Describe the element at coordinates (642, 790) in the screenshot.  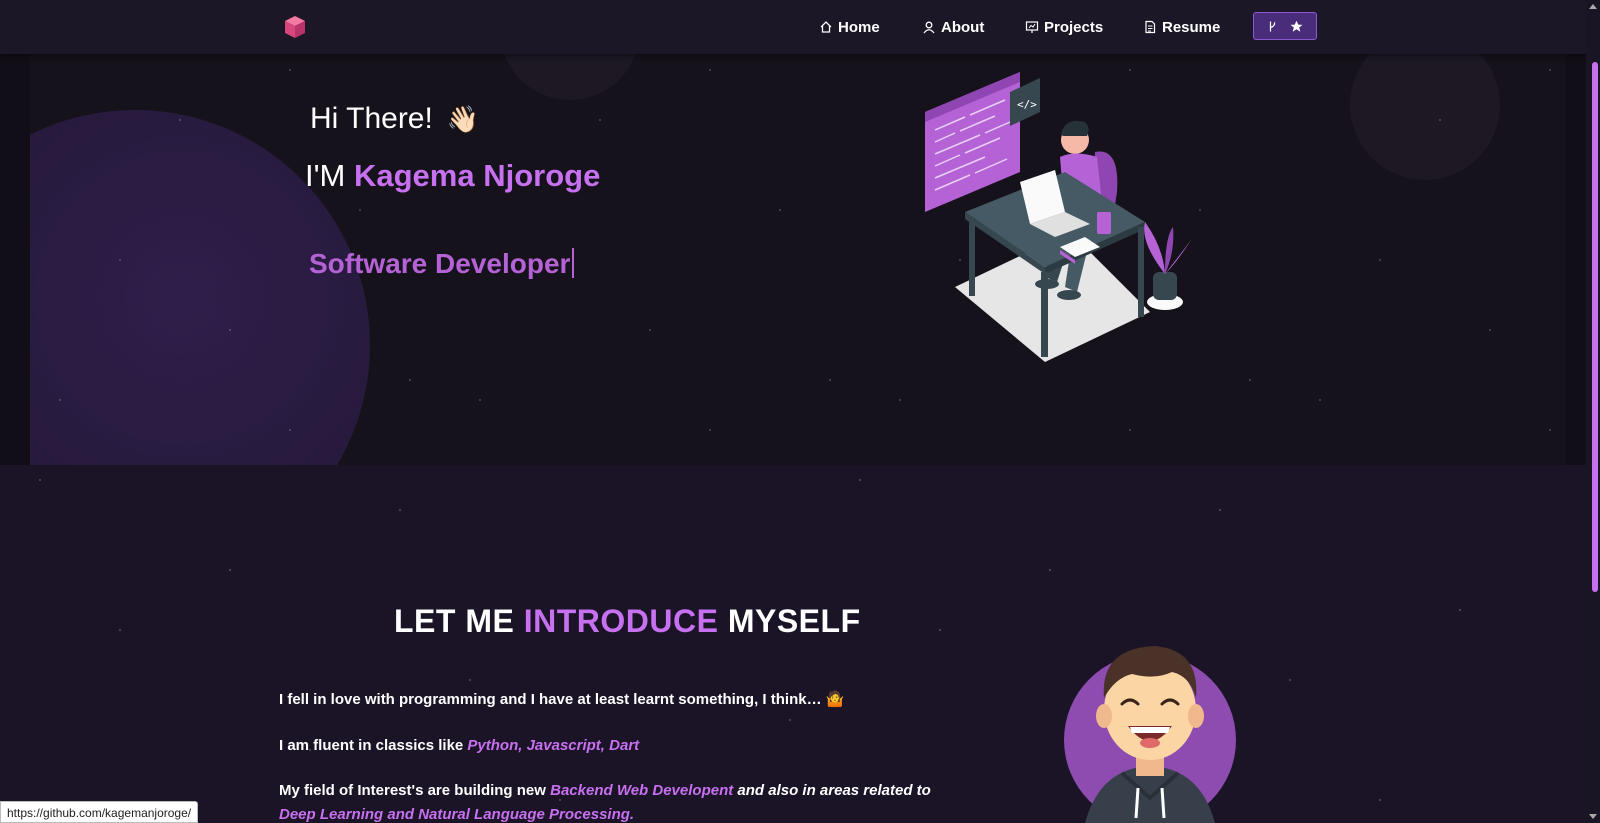
I see `interest-highlight-1: Backend Web Developent` at that location.